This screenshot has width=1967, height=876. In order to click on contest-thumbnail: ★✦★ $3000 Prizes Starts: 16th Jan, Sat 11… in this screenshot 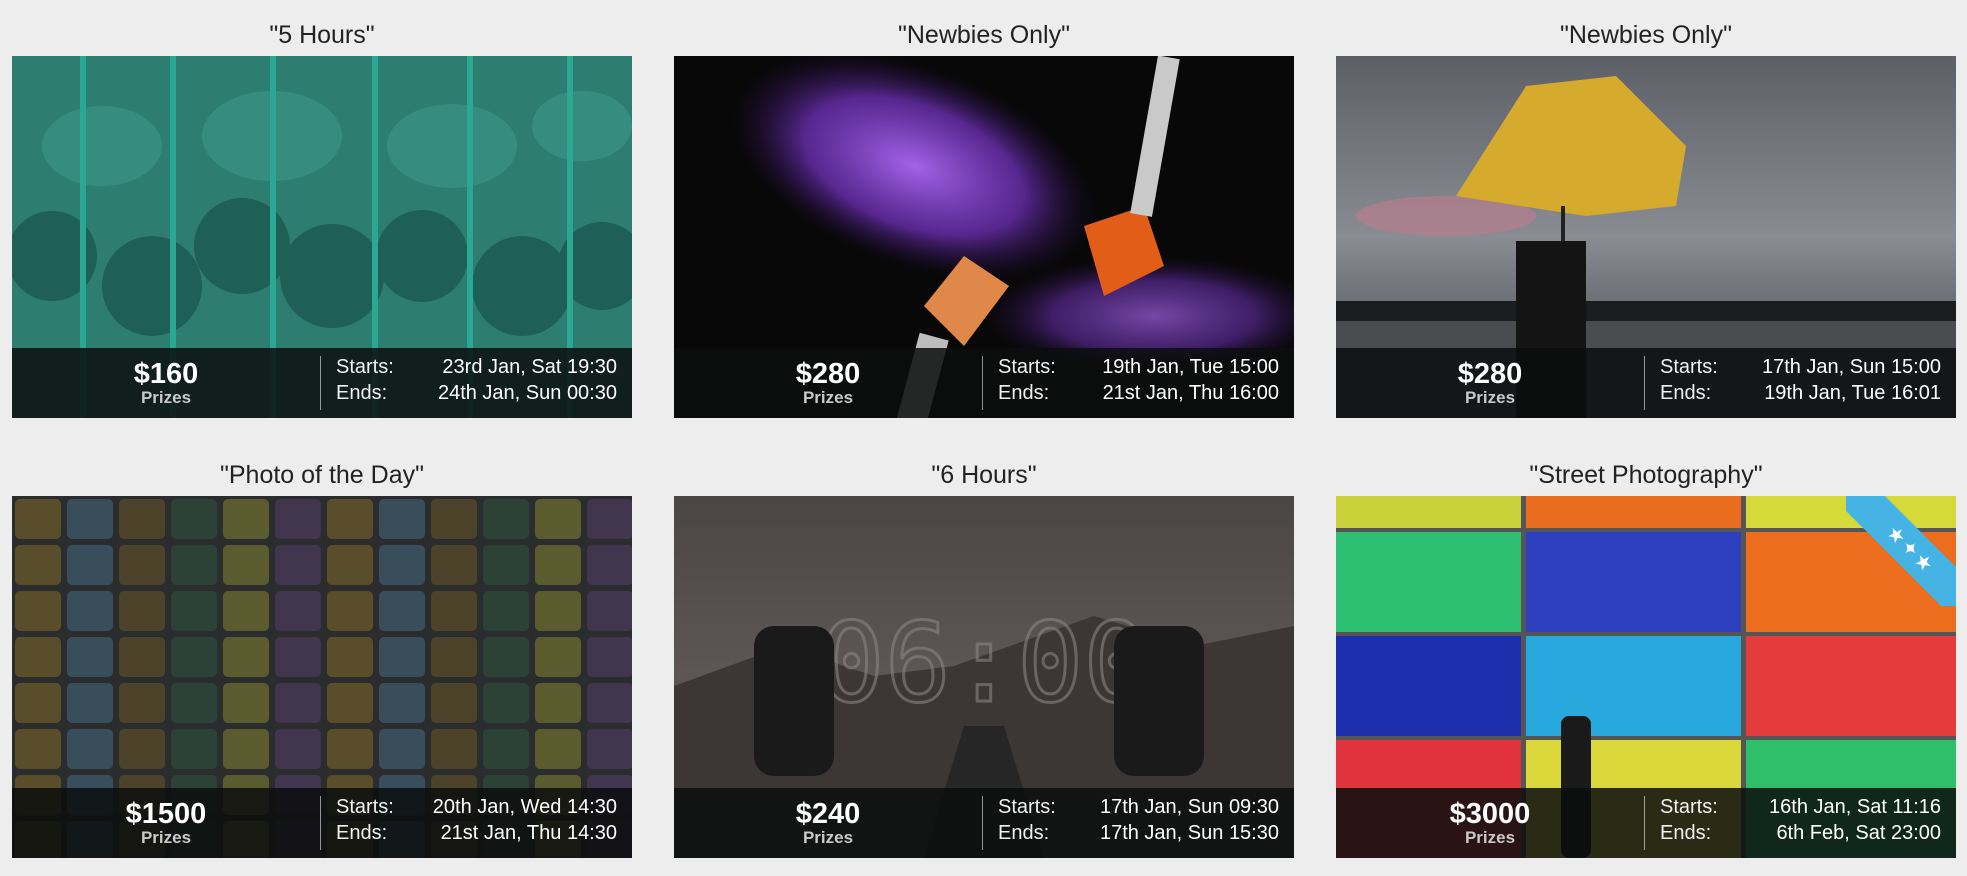, I will do `click(1646, 677)`.